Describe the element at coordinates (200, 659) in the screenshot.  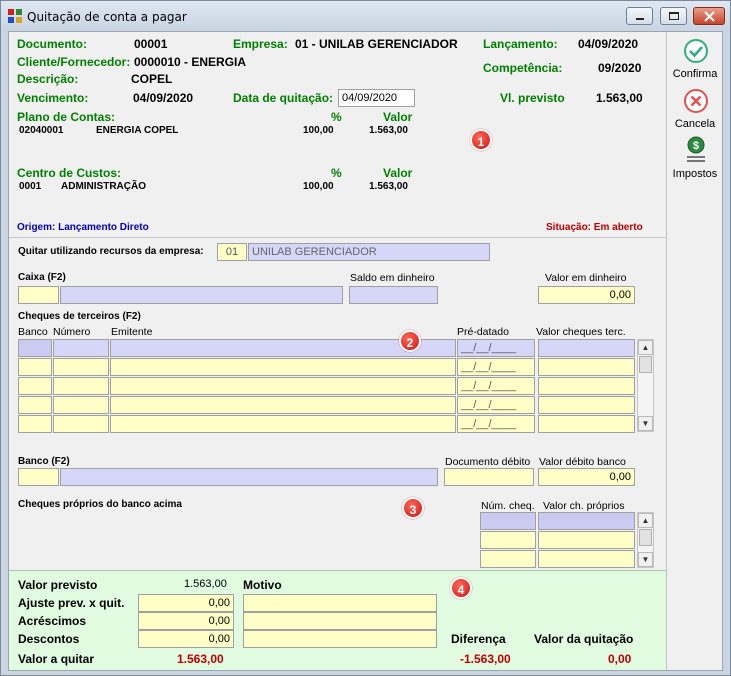
I see `valor-quitar-value: 1.563,00` at that location.